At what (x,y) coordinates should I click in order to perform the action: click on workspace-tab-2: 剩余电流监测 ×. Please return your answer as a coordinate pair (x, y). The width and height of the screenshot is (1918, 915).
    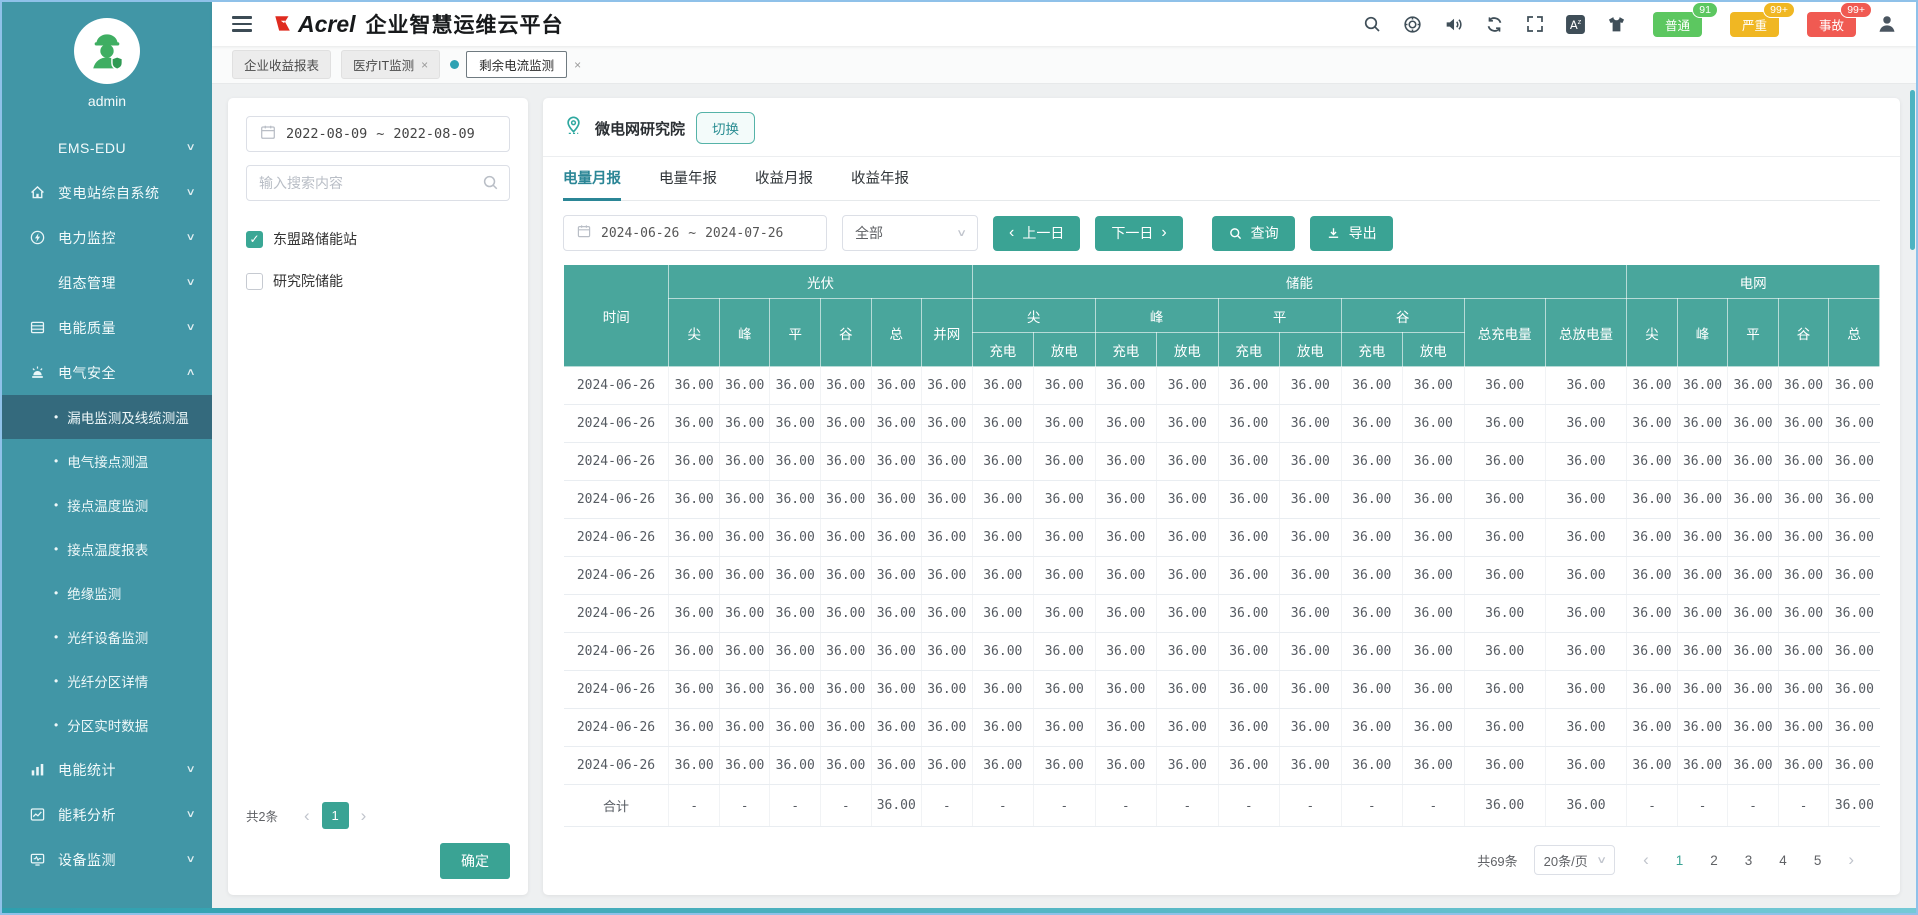
    Looking at the image, I should click on (515, 64).